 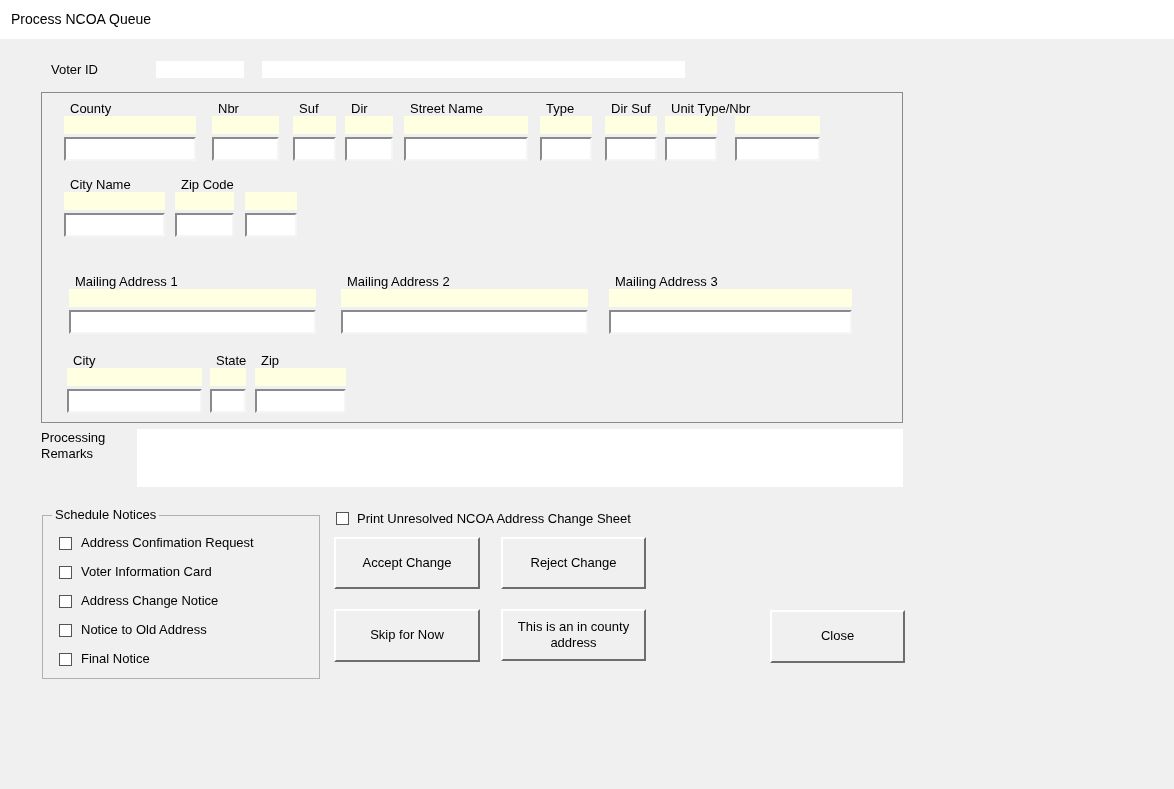 What do you see at coordinates (837, 636) in the screenshot?
I see `close-button: Close` at bounding box center [837, 636].